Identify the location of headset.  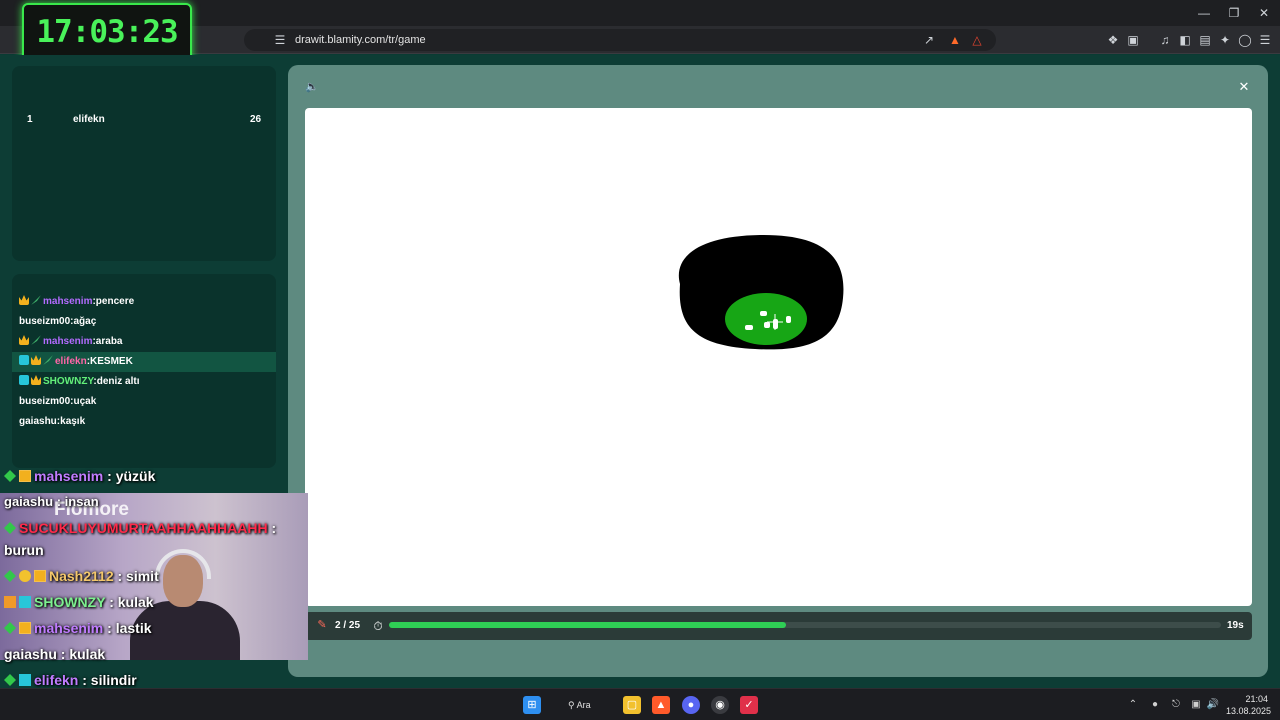
(183, 564).